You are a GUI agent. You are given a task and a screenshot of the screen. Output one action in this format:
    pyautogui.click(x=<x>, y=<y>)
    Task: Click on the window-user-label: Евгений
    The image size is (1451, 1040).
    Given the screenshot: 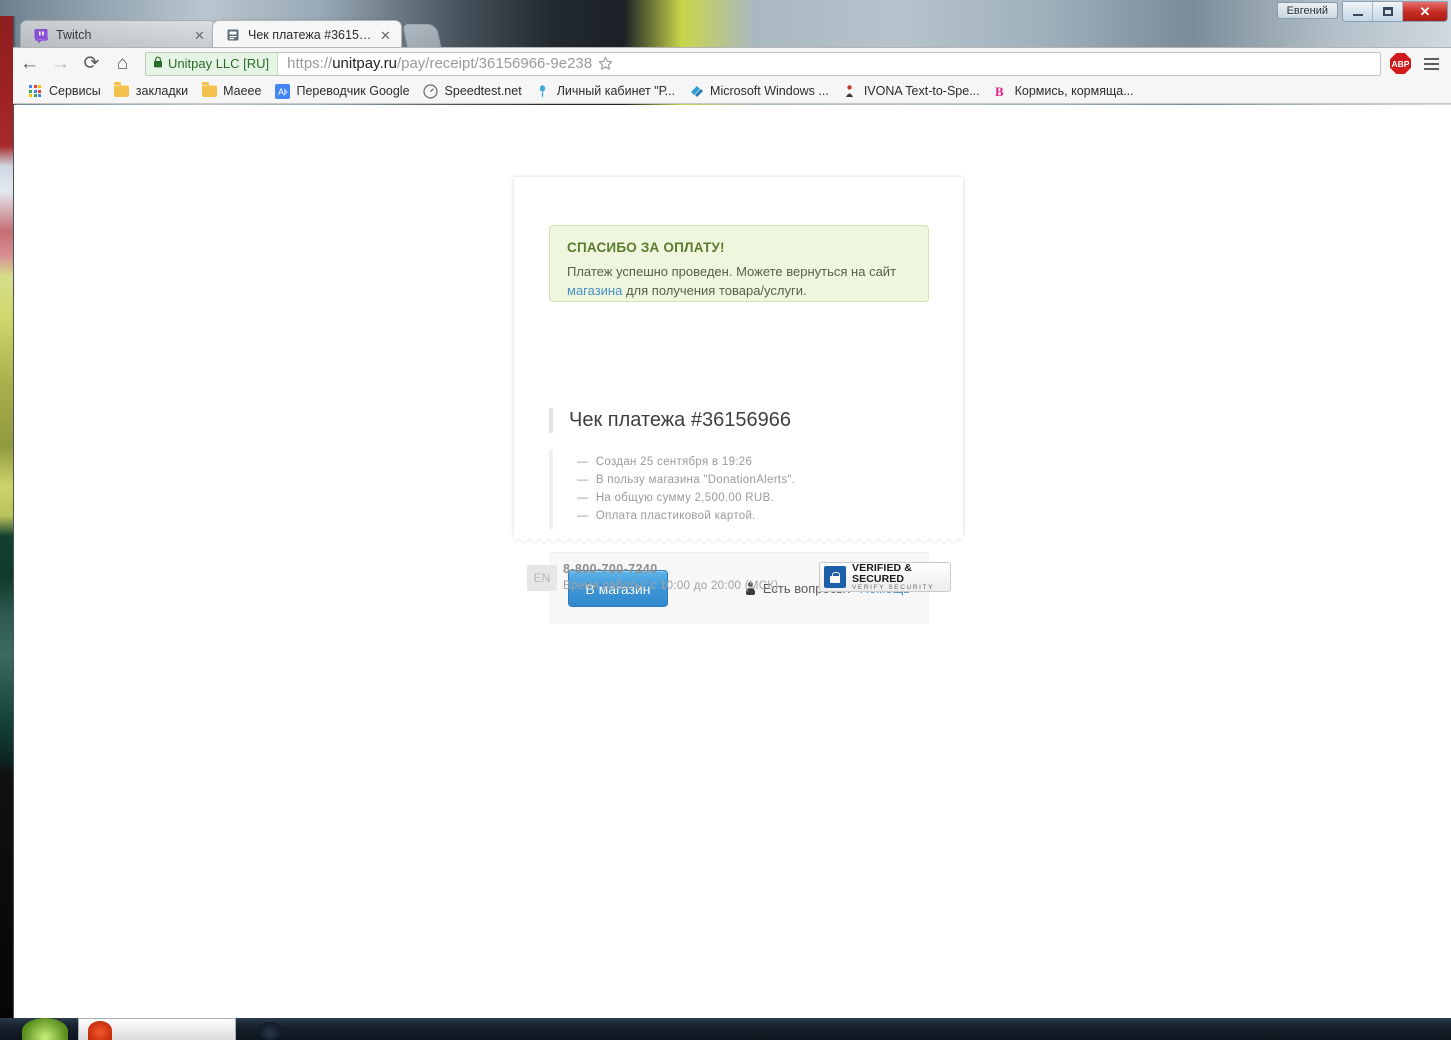 What is the action you would take?
    pyautogui.click(x=1307, y=10)
    